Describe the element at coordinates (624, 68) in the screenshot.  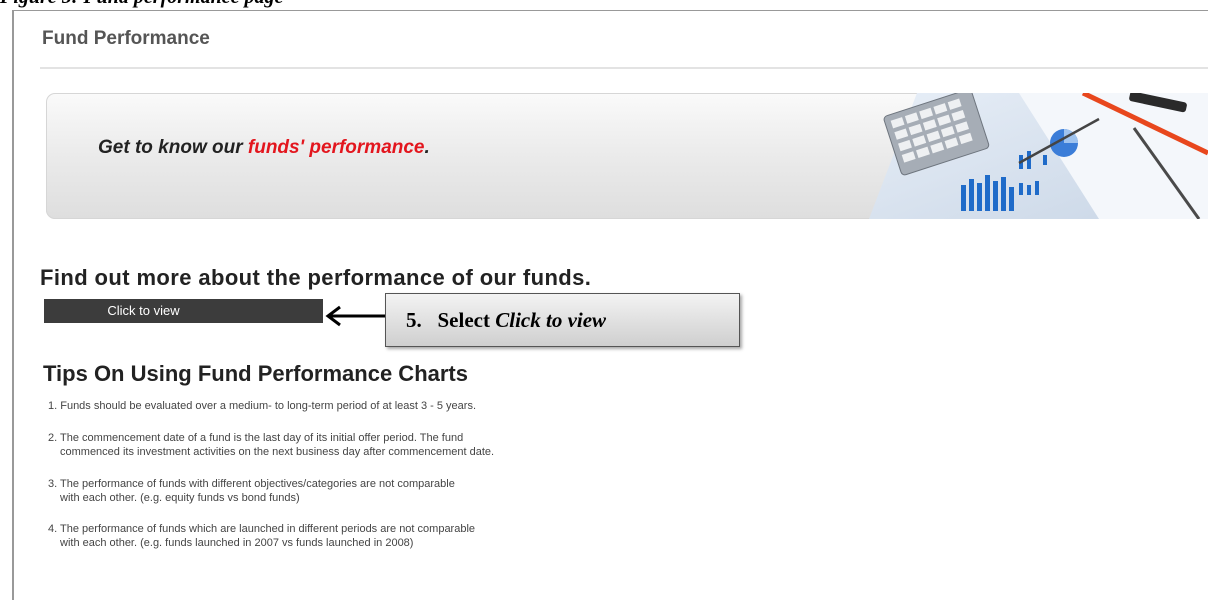
I see `title-divider` at that location.